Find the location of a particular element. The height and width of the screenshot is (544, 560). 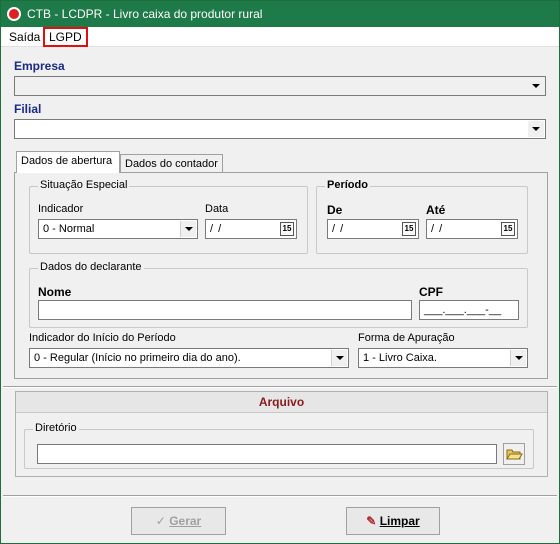

menu-lgpd: LGPD is located at coordinates (65, 37).